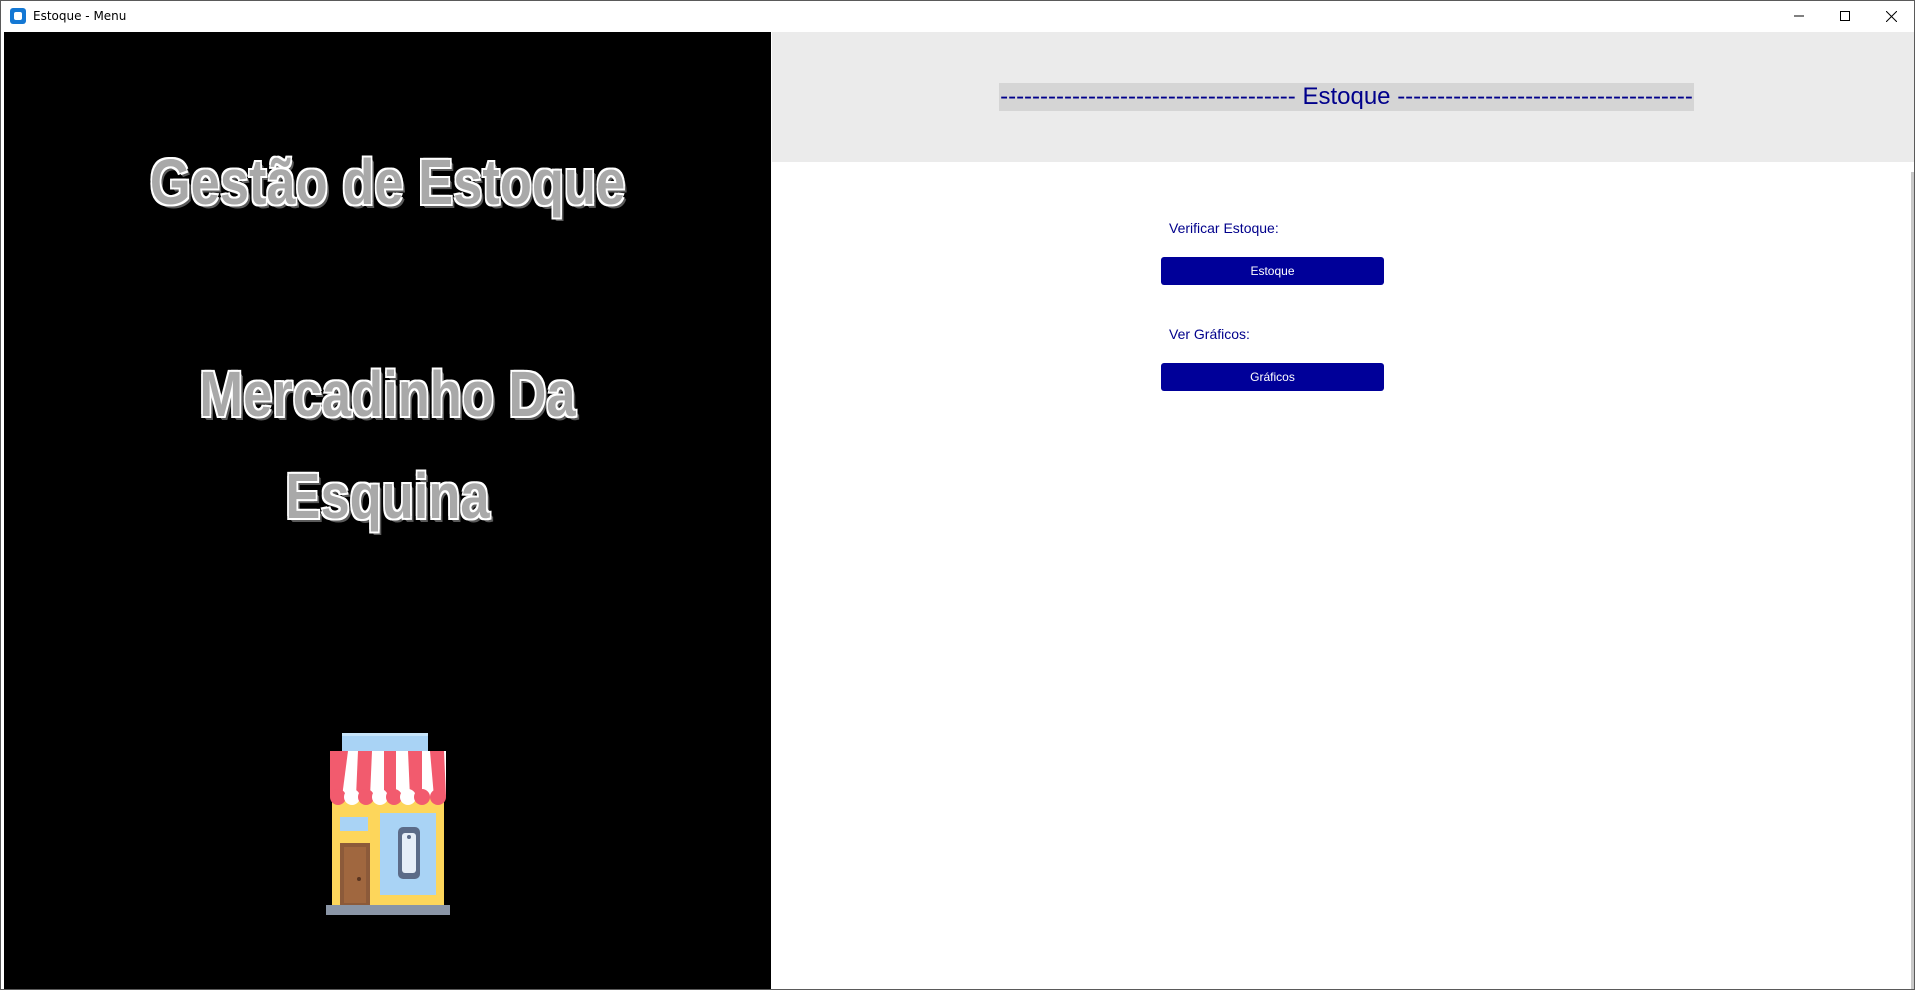 The width and height of the screenshot is (1915, 990). Describe the element at coordinates (957, 16) in the screenshot. I see `title-bar: Estoque - Menu` at that location.